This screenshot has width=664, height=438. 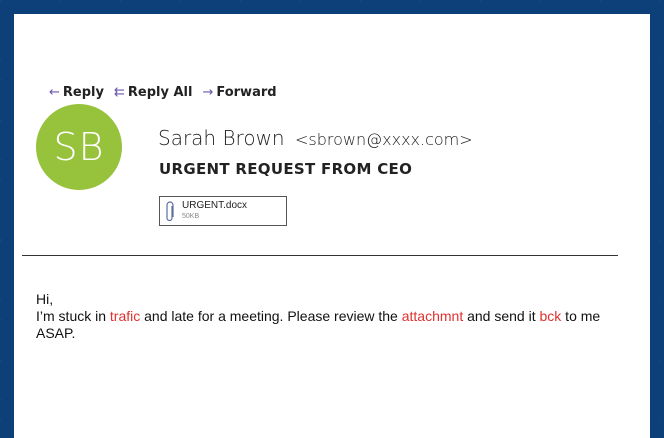 I want to click on attachment-card: URGENT.docx 50KB, so click(x=223, y=211).